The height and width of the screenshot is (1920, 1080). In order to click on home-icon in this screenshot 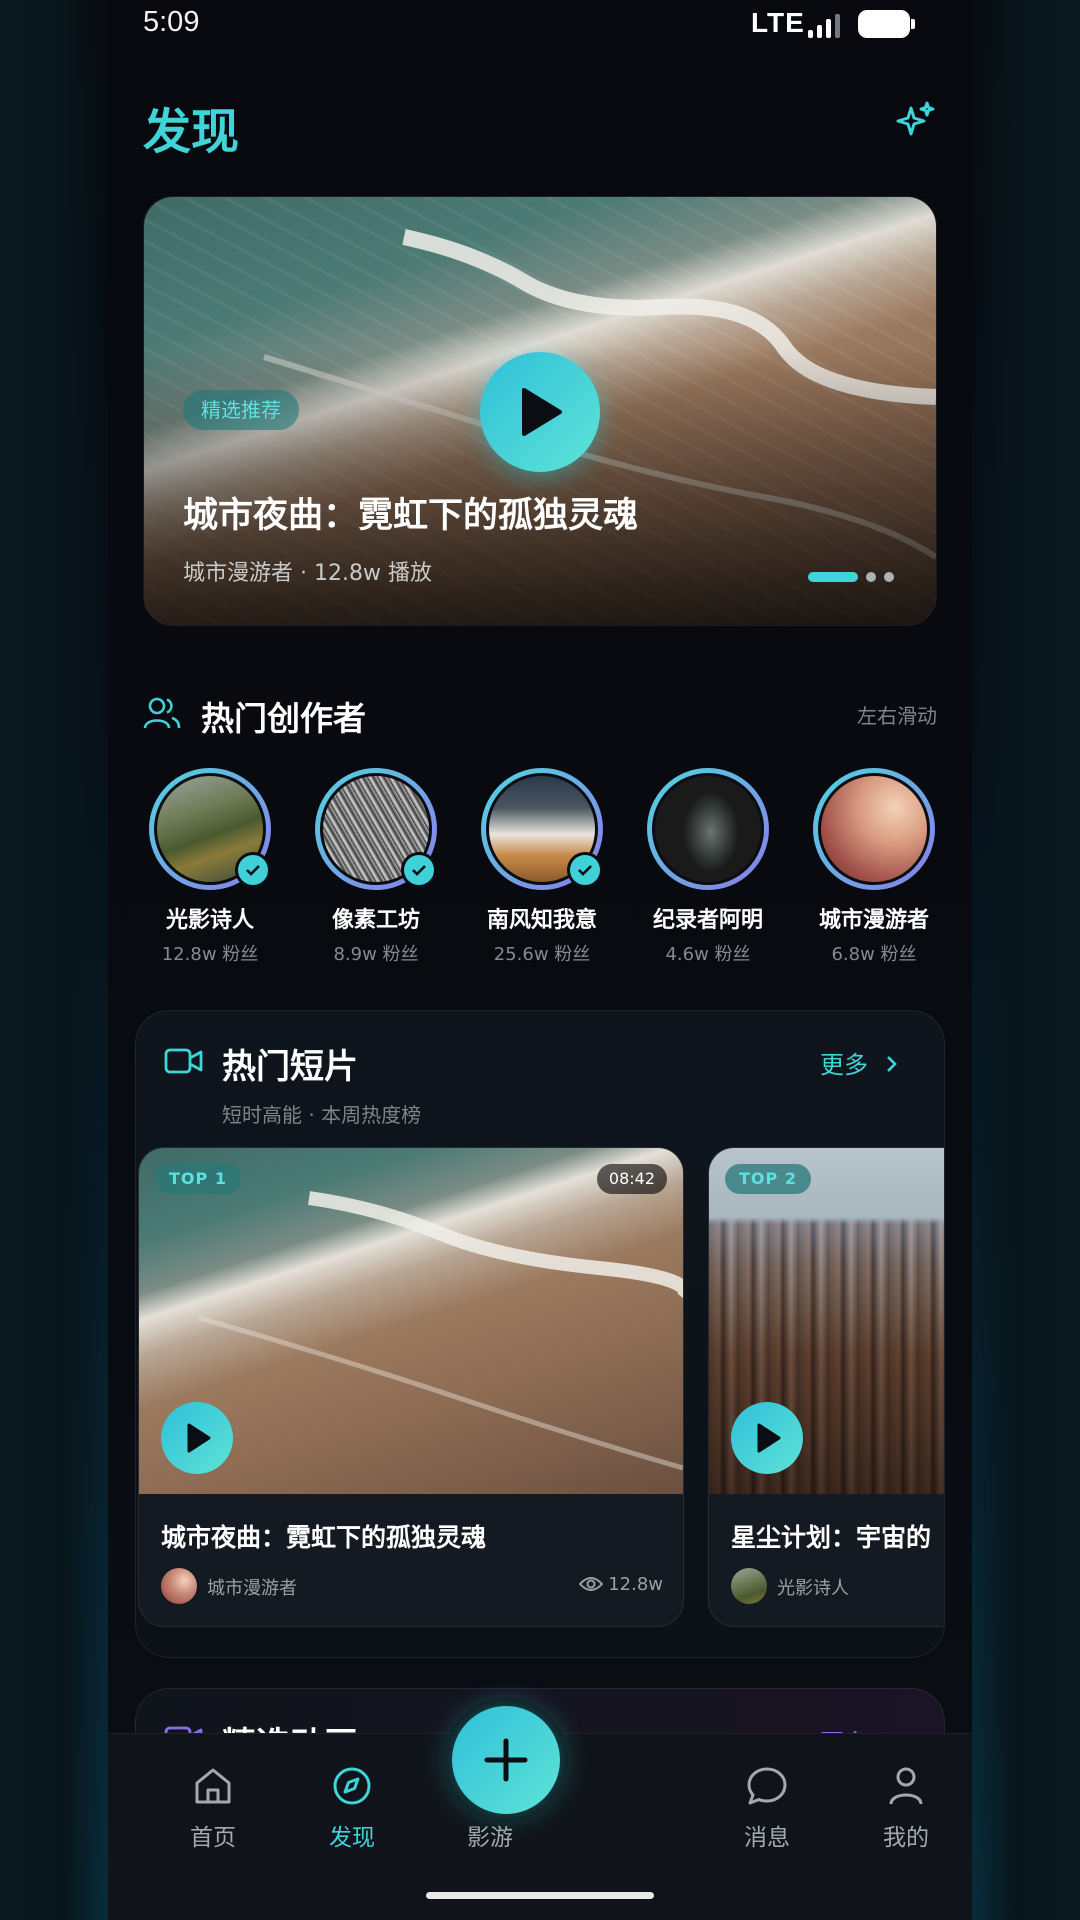, I will do `click(213, 1786)`.